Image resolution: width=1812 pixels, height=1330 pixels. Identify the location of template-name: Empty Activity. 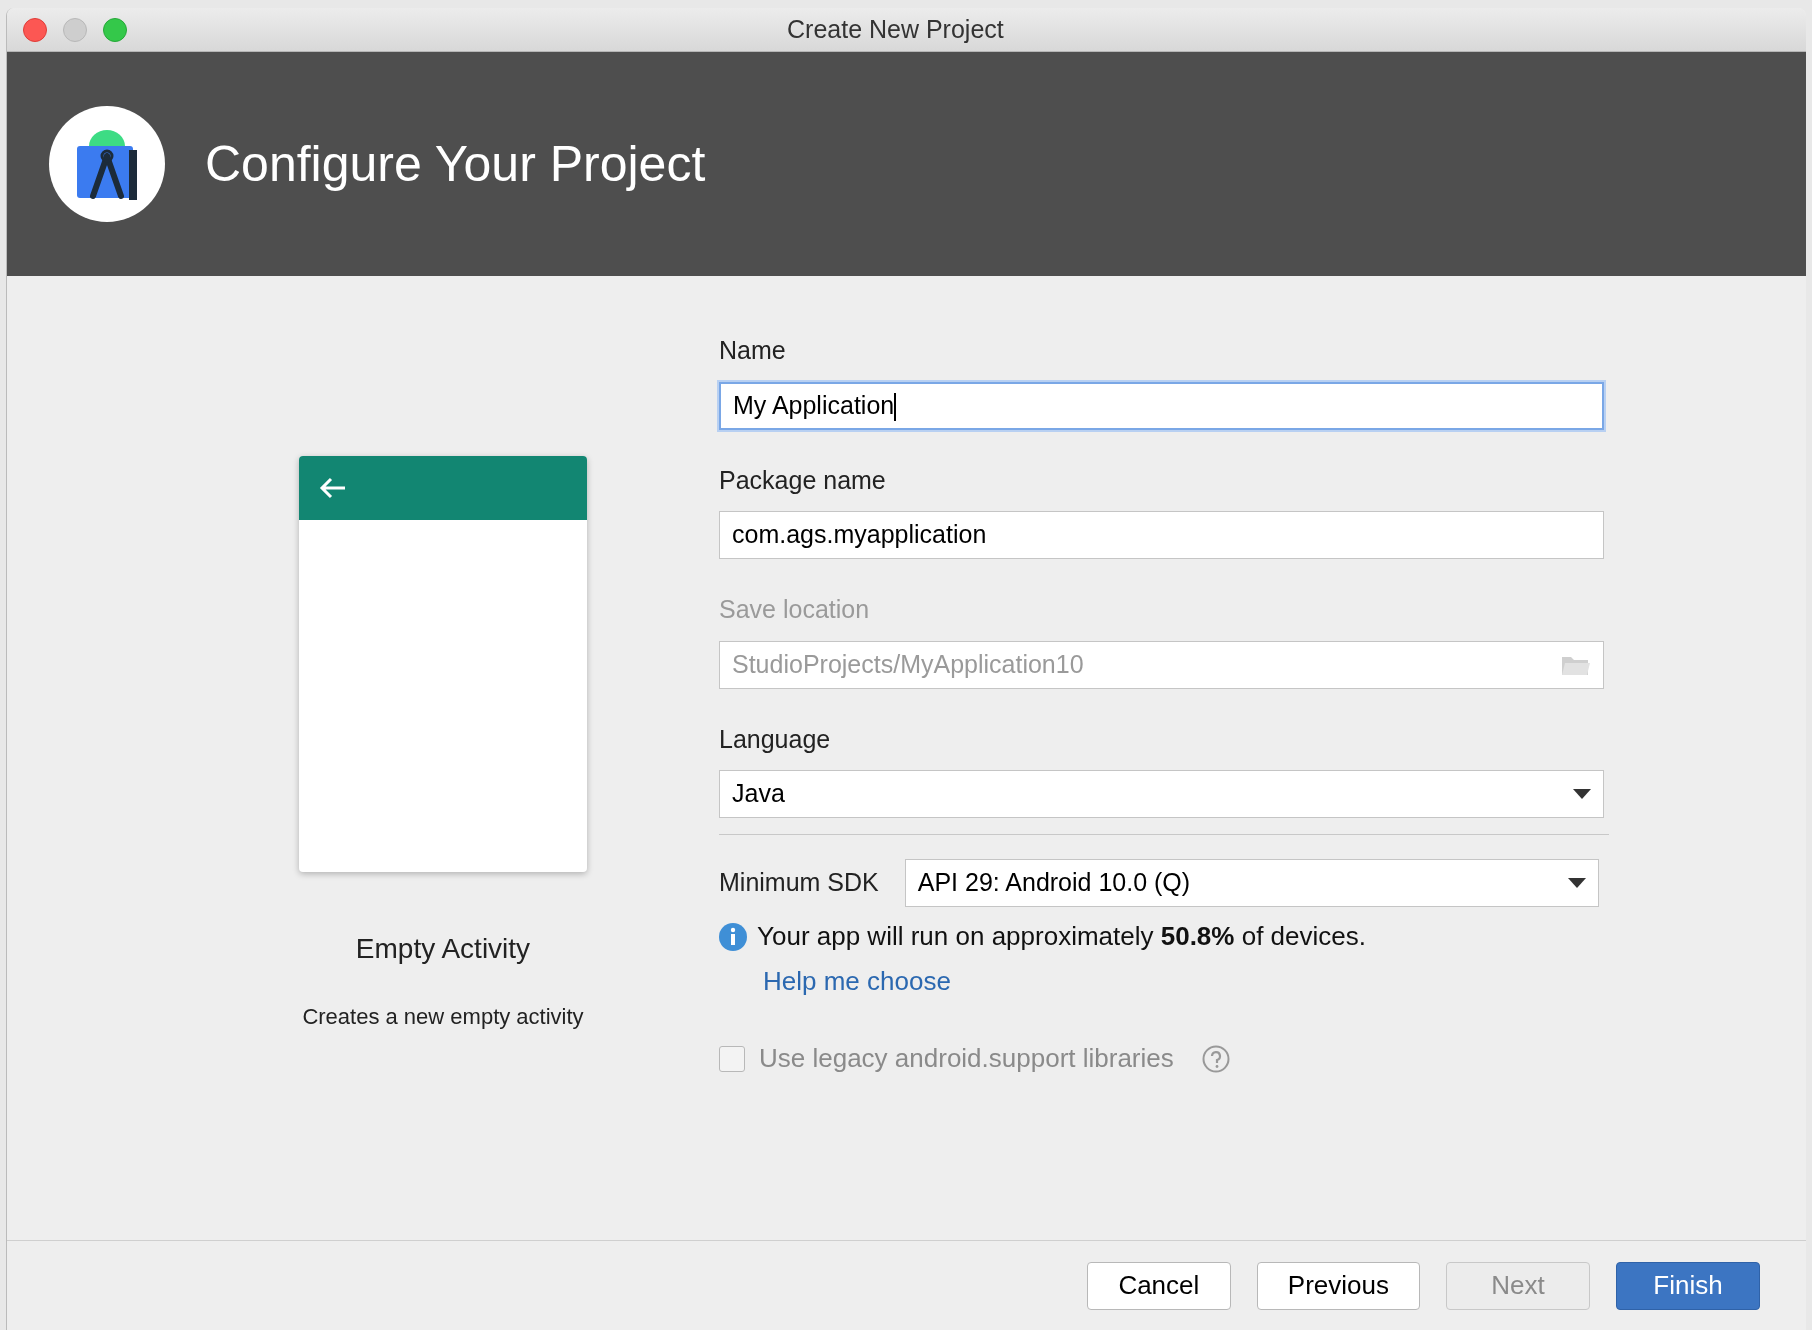
(443, 949).